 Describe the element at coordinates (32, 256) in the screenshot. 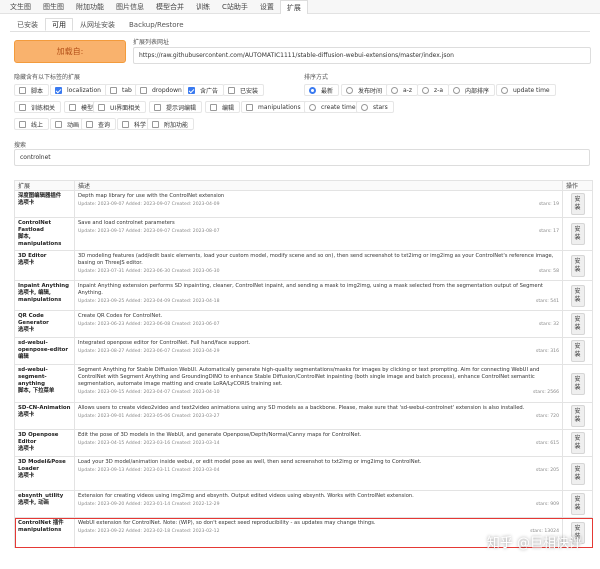

I see `extension-link: 3D Editor` at that location.